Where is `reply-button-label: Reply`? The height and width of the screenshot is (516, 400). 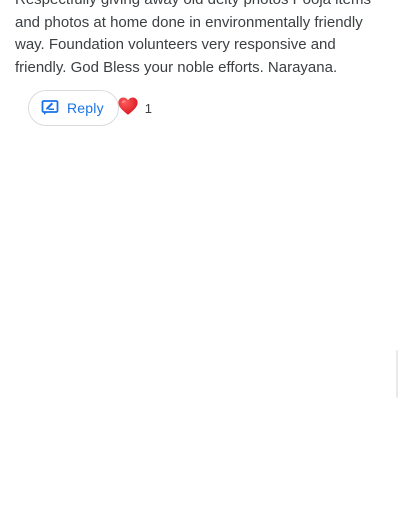
reply-button-label: Reply is located at coordinates (85, 108).